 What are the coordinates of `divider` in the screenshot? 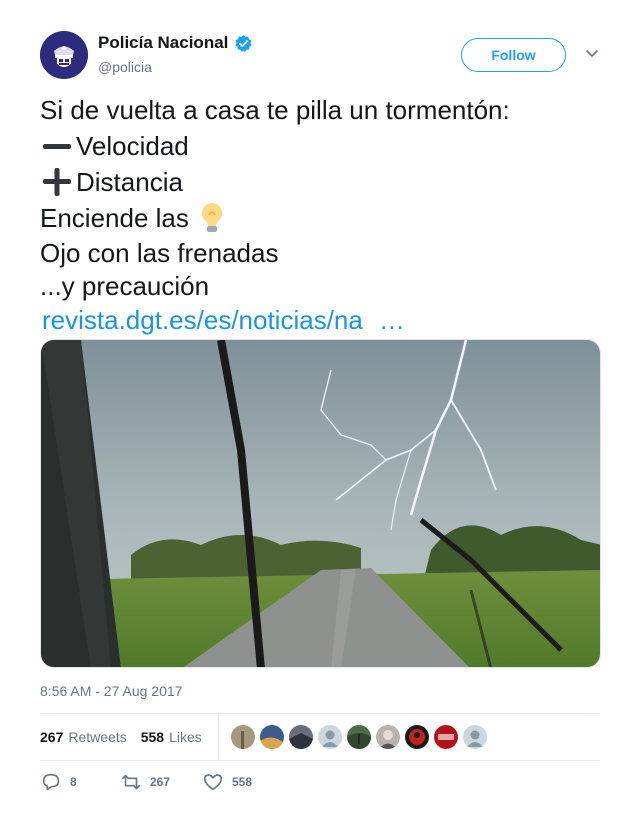 It's located at (320, 760).